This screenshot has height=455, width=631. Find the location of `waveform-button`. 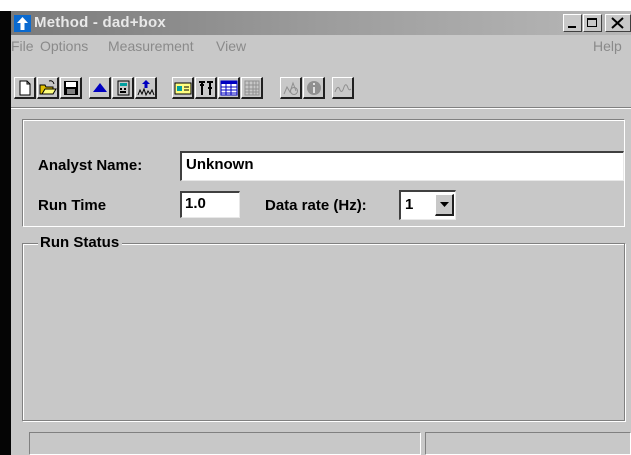

waveform-button is located at coordinates (343, 88).